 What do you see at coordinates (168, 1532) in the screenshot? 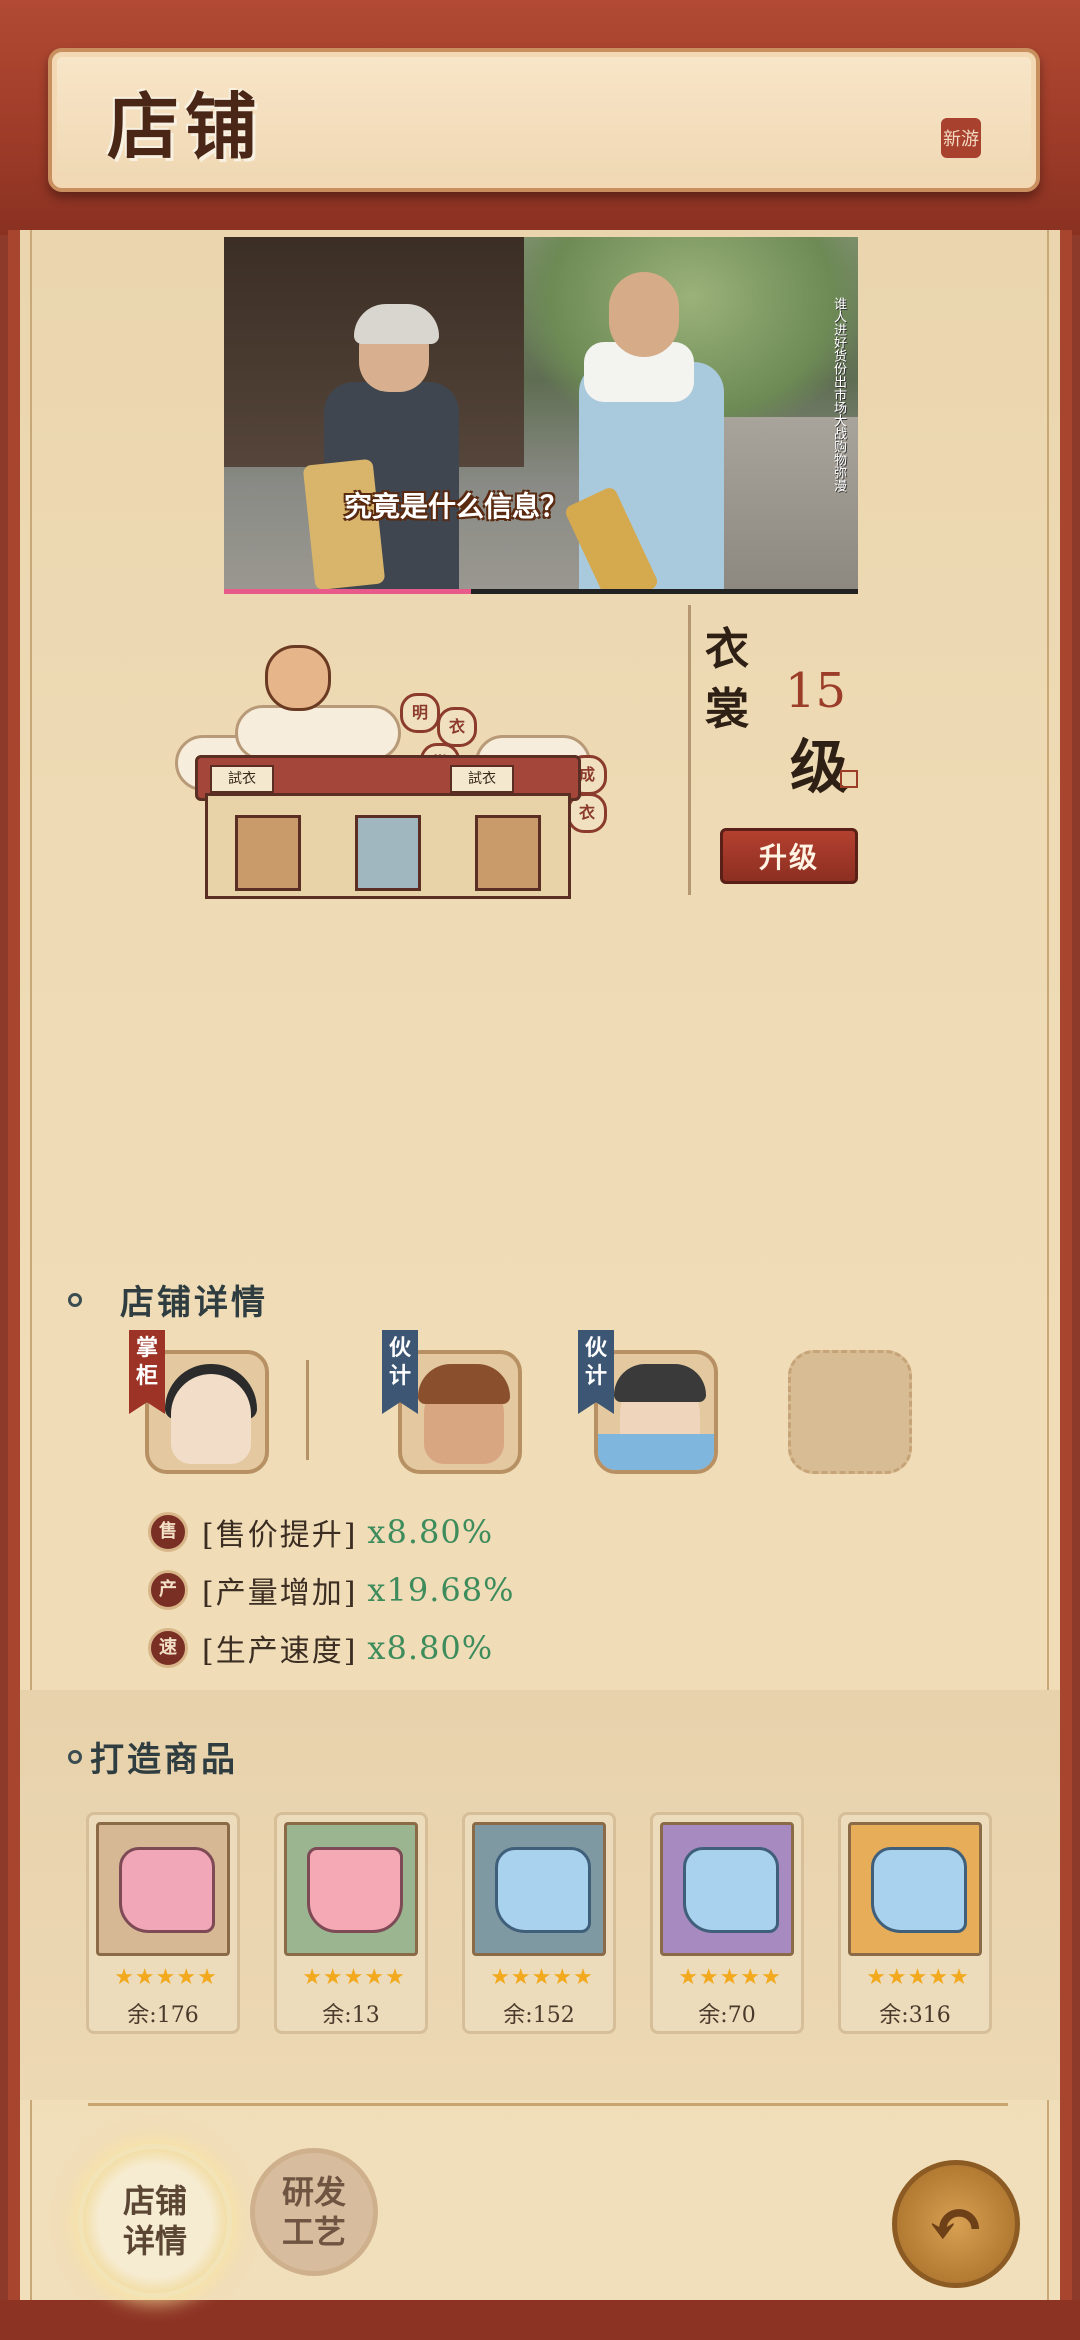
I see `price-buff-icon: 售` at bounding box center [168, 1532].